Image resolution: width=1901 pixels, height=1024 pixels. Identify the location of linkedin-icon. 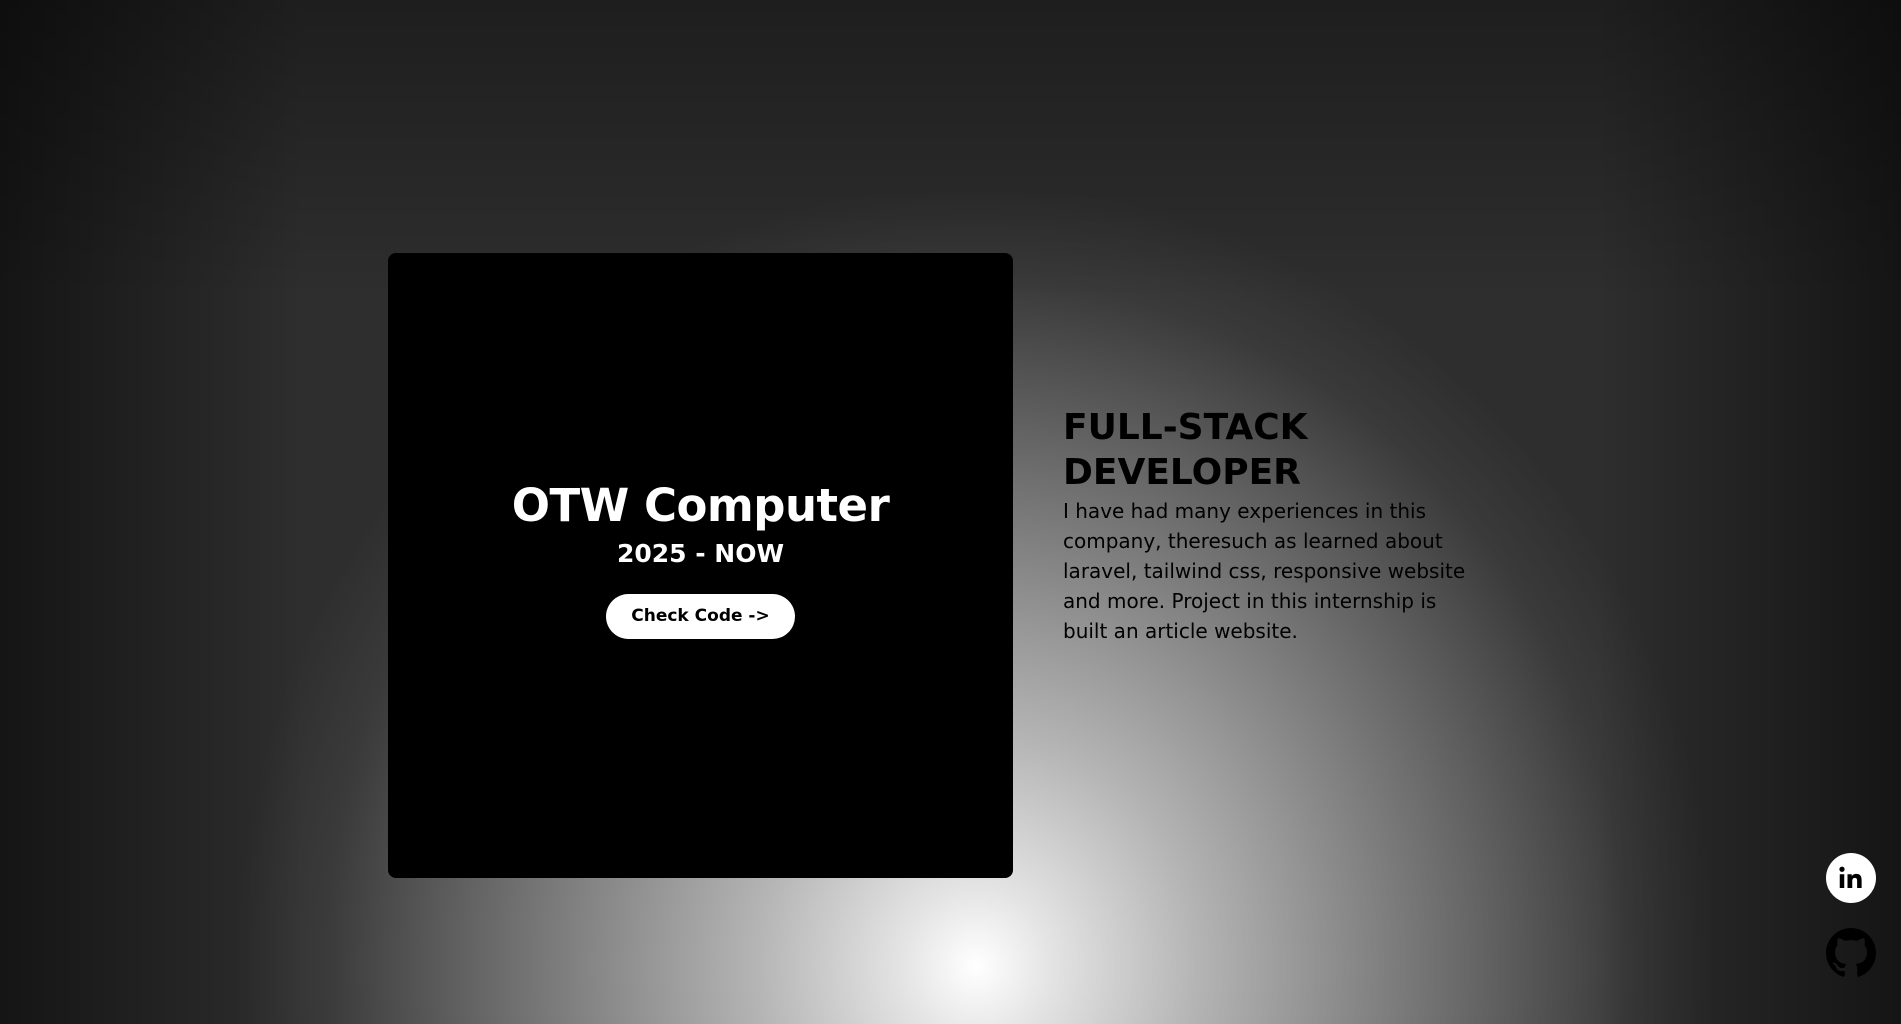
(1851, 878).